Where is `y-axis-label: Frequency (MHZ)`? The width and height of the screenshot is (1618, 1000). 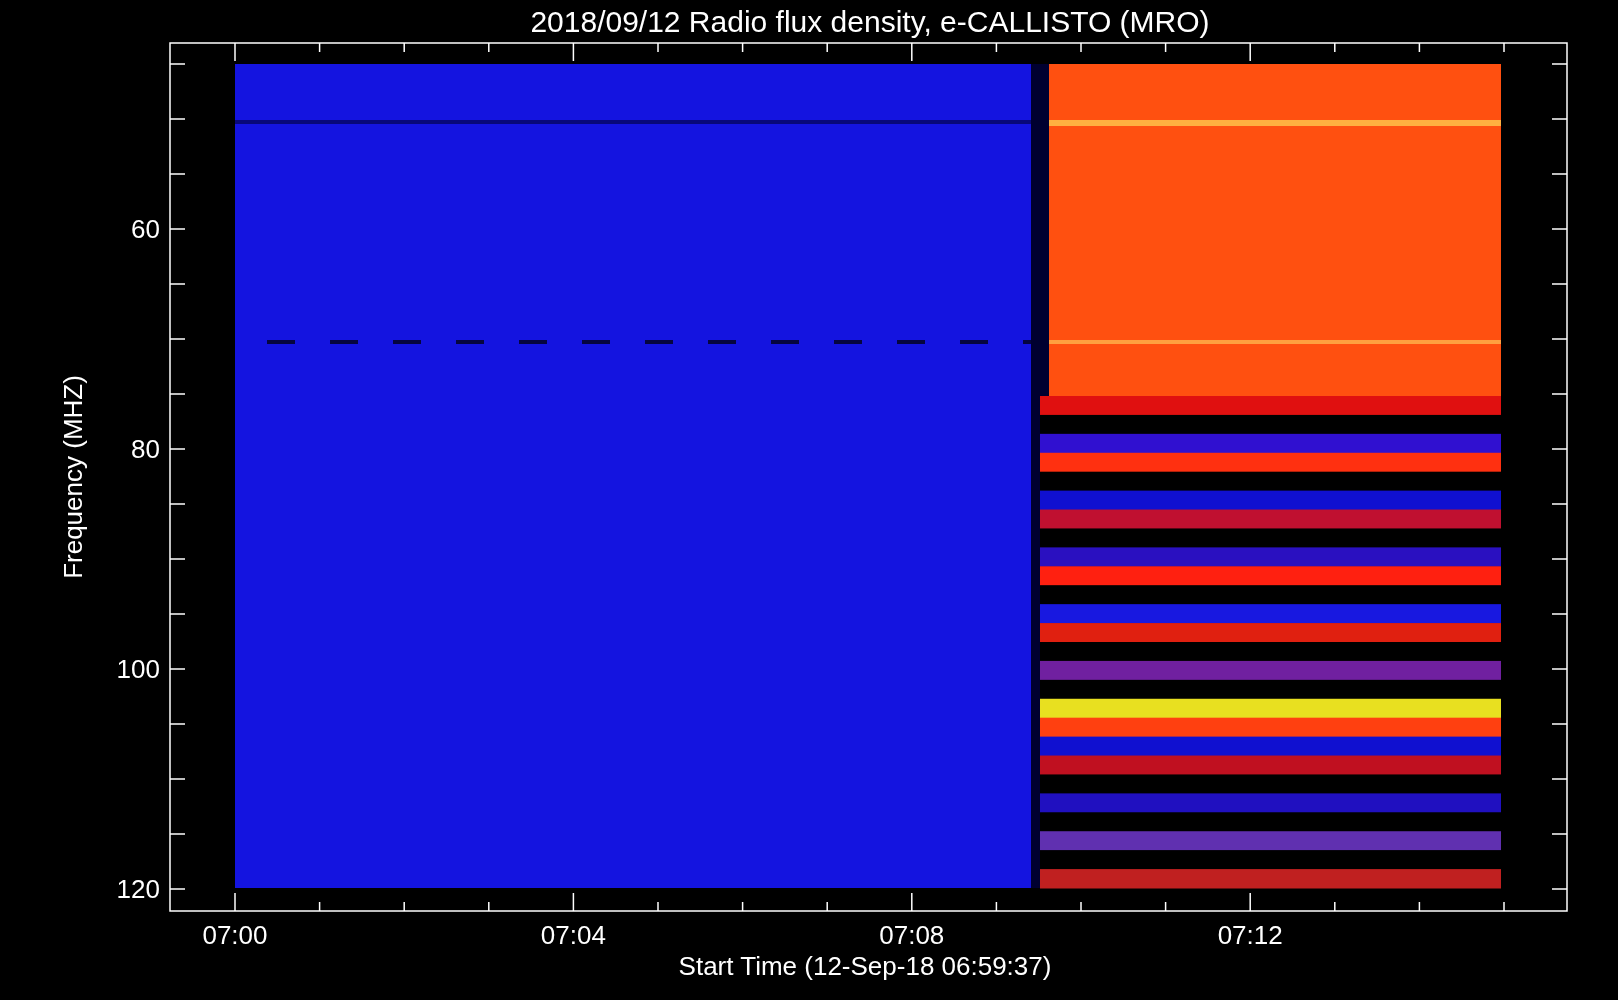
y-axis-label: Frequency (MHZ) is located at coordinates (73, 477).